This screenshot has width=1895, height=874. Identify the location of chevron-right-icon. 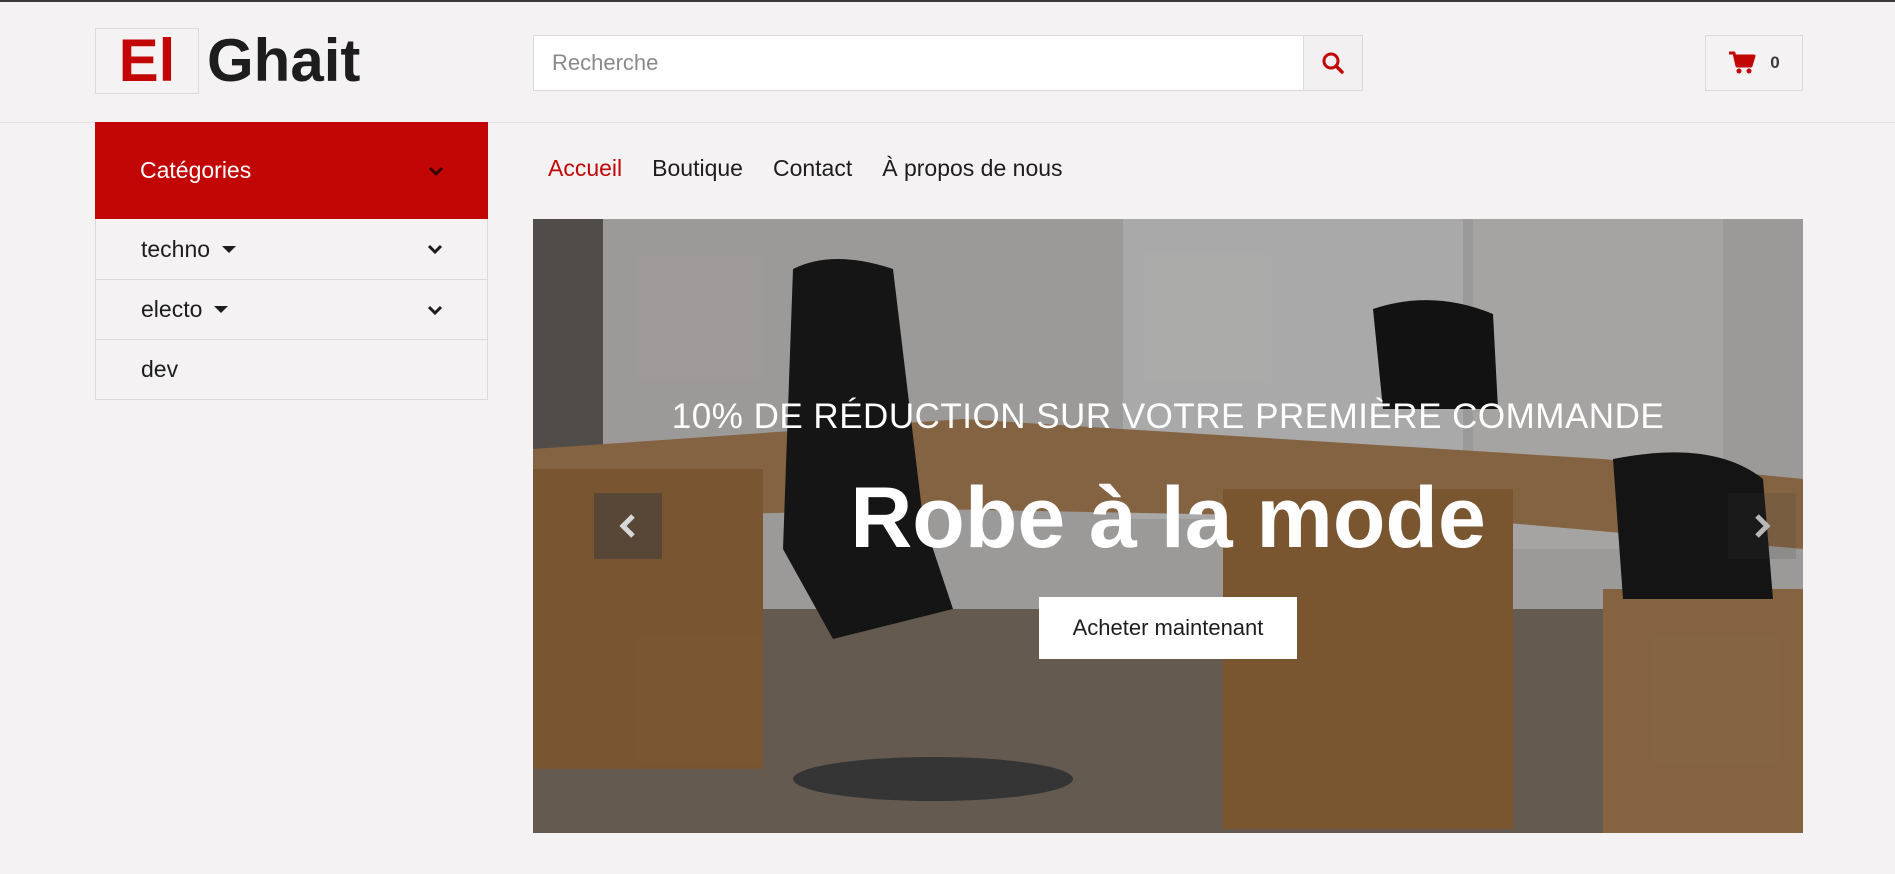
(1763, 526).